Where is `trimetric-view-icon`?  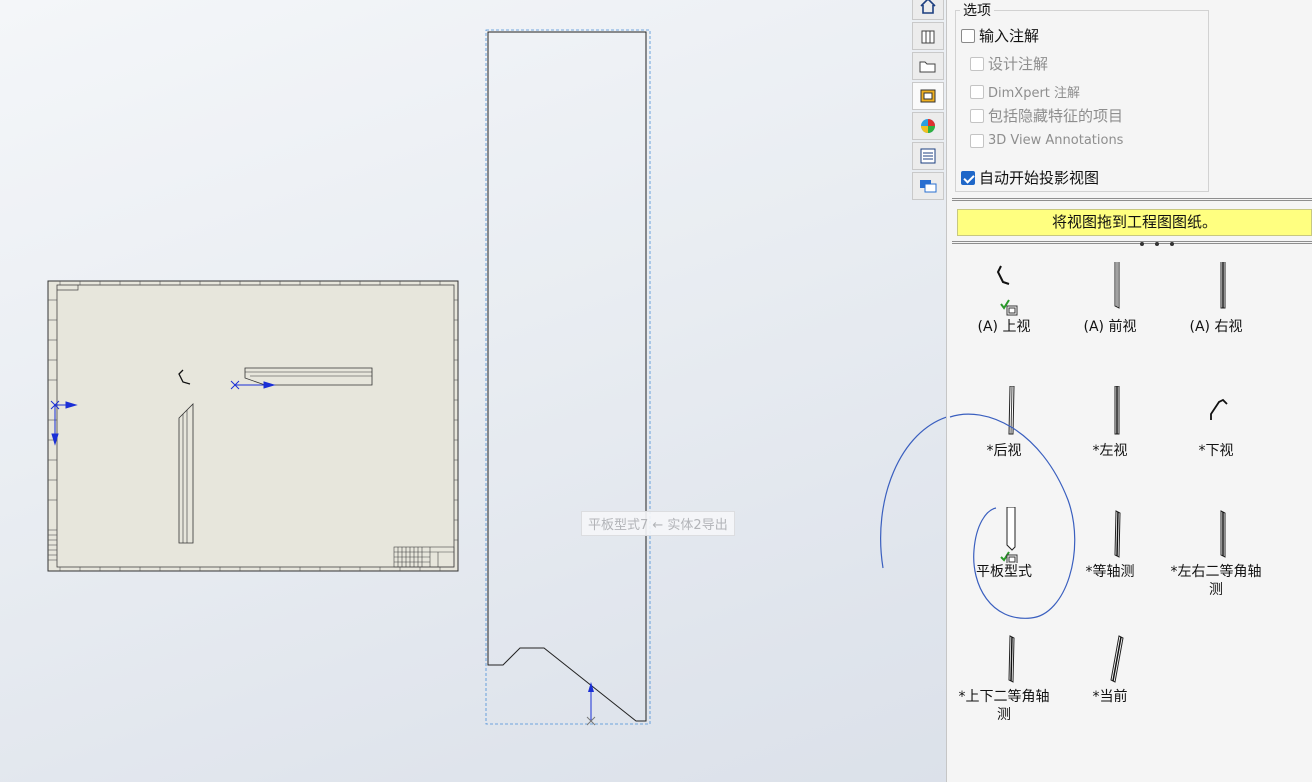
trimetric-view-icon is located at coordinates (1011, 659).